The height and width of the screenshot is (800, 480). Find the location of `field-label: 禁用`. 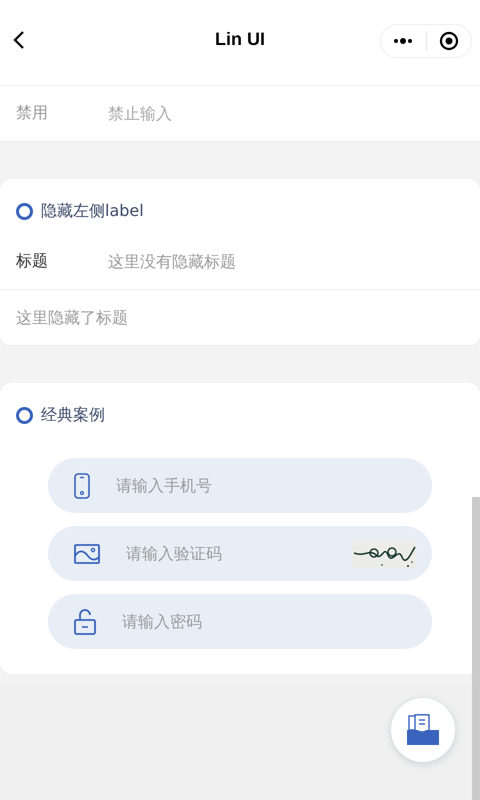

field-label: 禁用 is located at coordinates (32, 113).